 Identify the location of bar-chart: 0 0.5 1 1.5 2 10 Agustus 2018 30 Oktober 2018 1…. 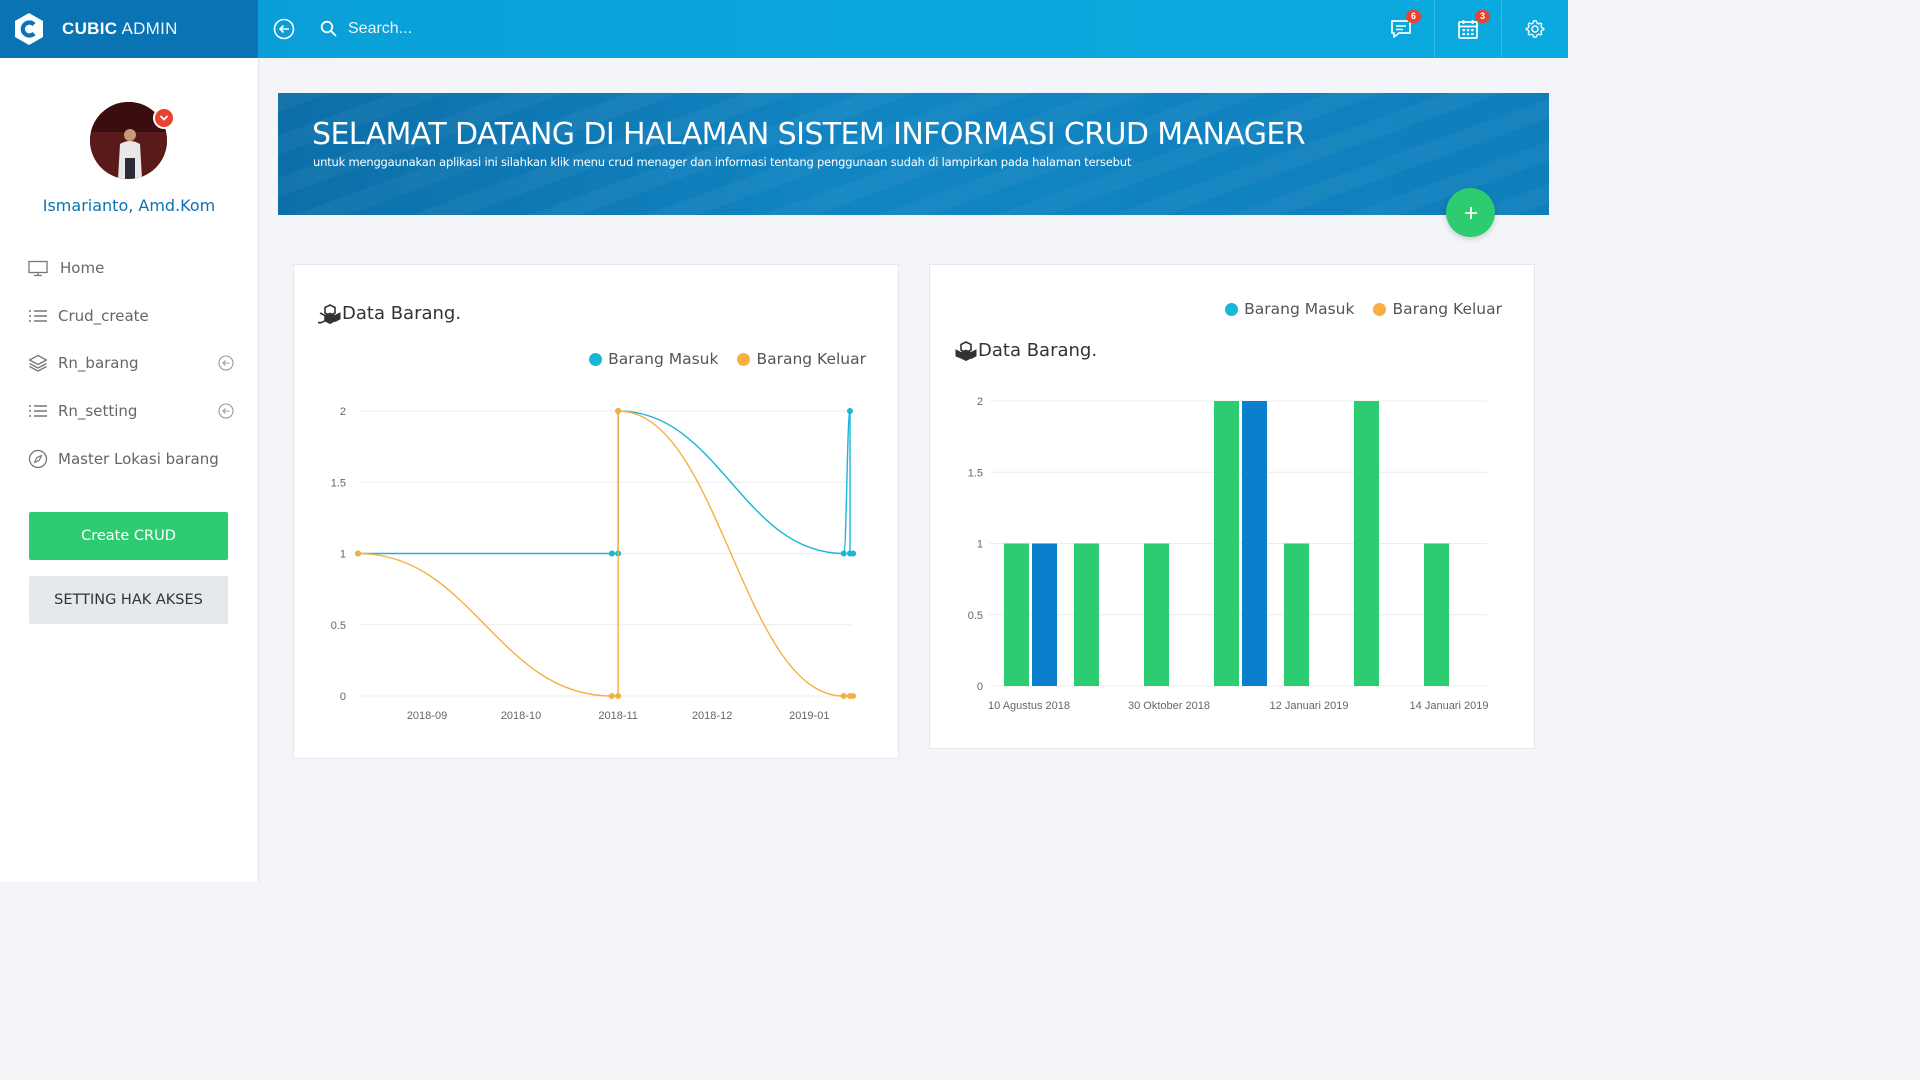
(1228, 554).